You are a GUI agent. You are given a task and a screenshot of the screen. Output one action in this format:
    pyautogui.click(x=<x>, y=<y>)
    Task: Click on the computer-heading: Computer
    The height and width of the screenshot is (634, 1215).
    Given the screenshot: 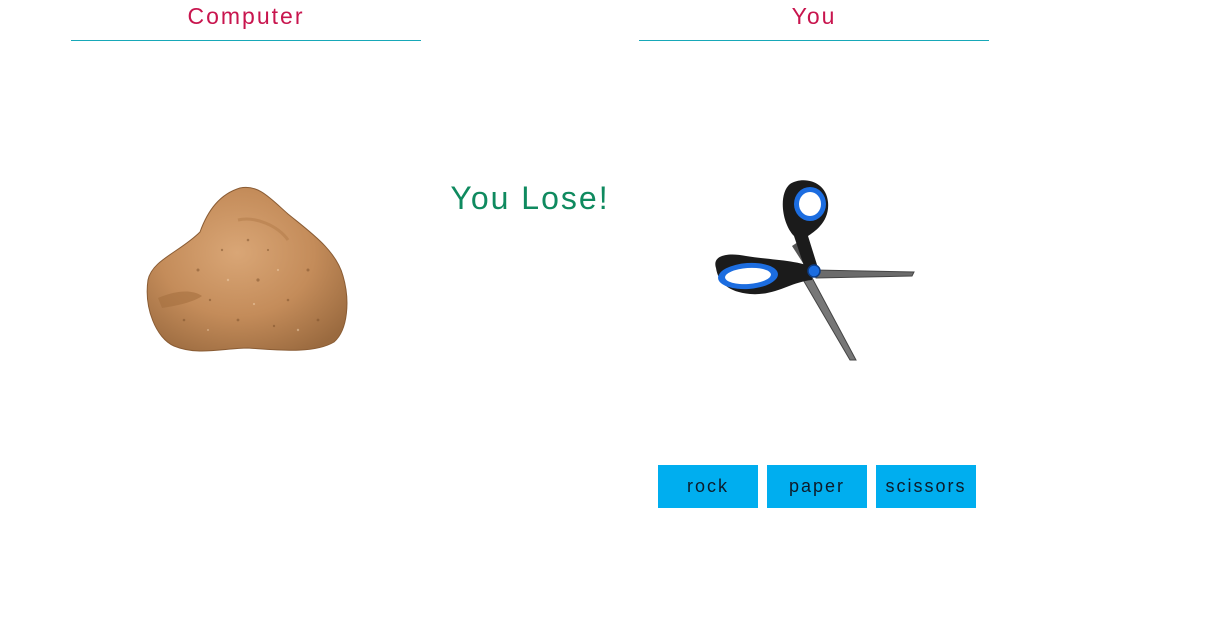 What is the action you would take?
    pyautogui.click(x=246, y=20)
    